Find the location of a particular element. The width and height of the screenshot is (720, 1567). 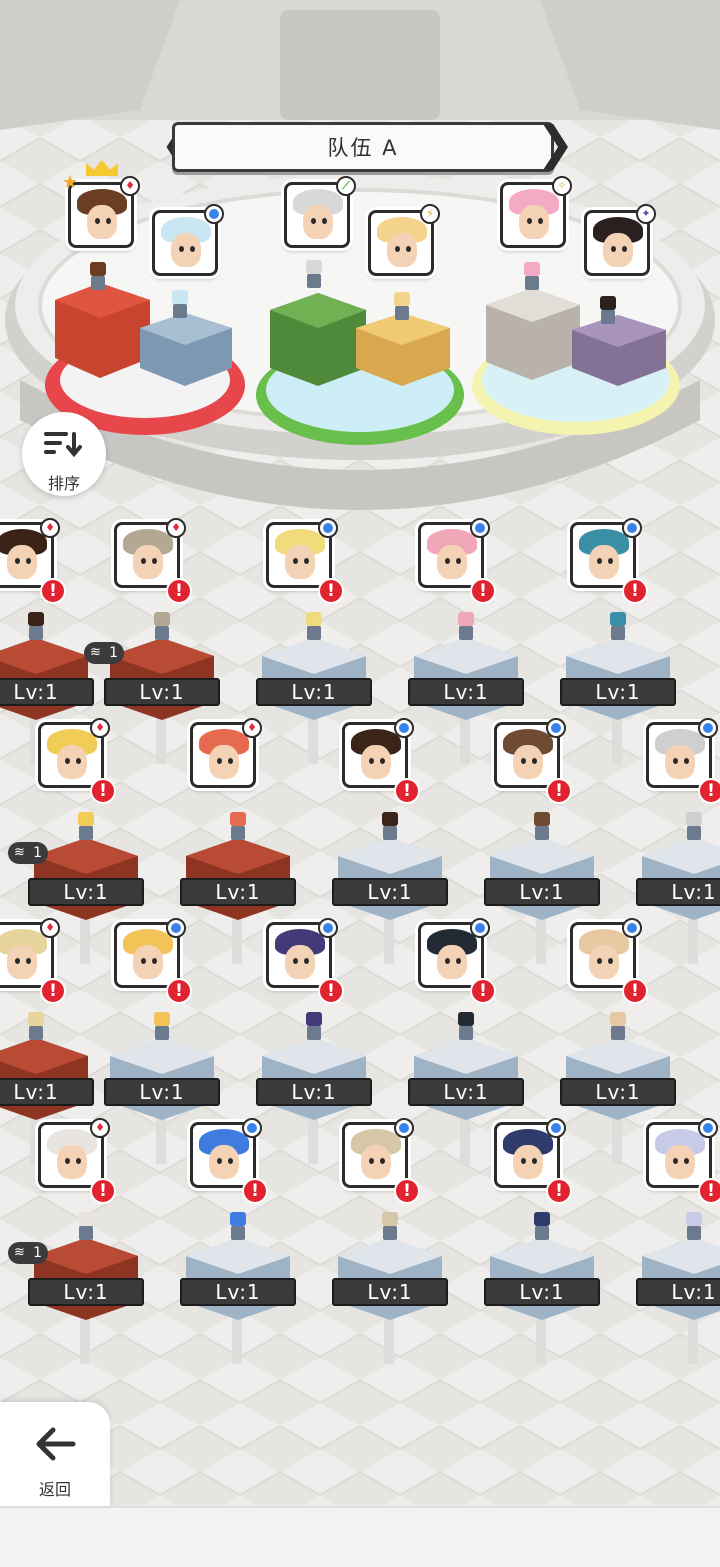

sort-icon is located at coordinates (63, 445).